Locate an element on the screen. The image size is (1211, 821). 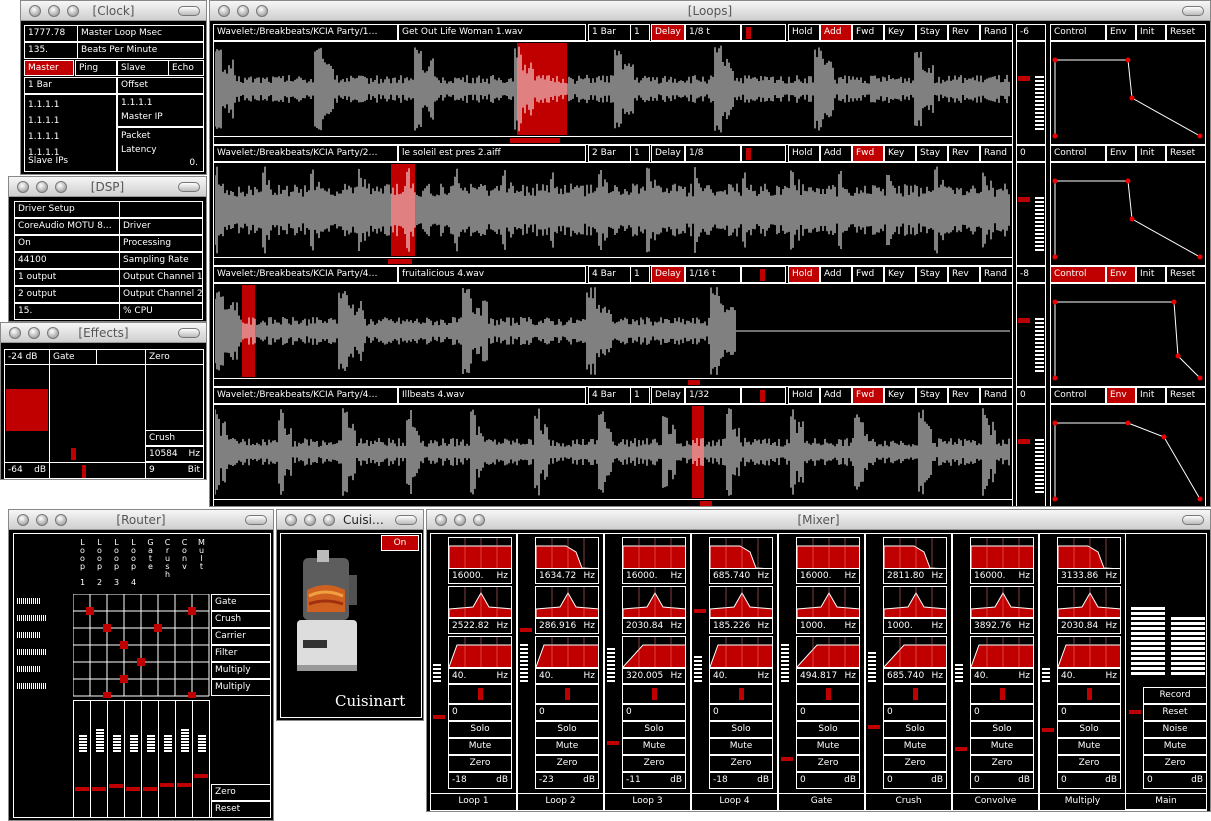
ch4-zero-button: Zero is located at coordinates (741, 763).